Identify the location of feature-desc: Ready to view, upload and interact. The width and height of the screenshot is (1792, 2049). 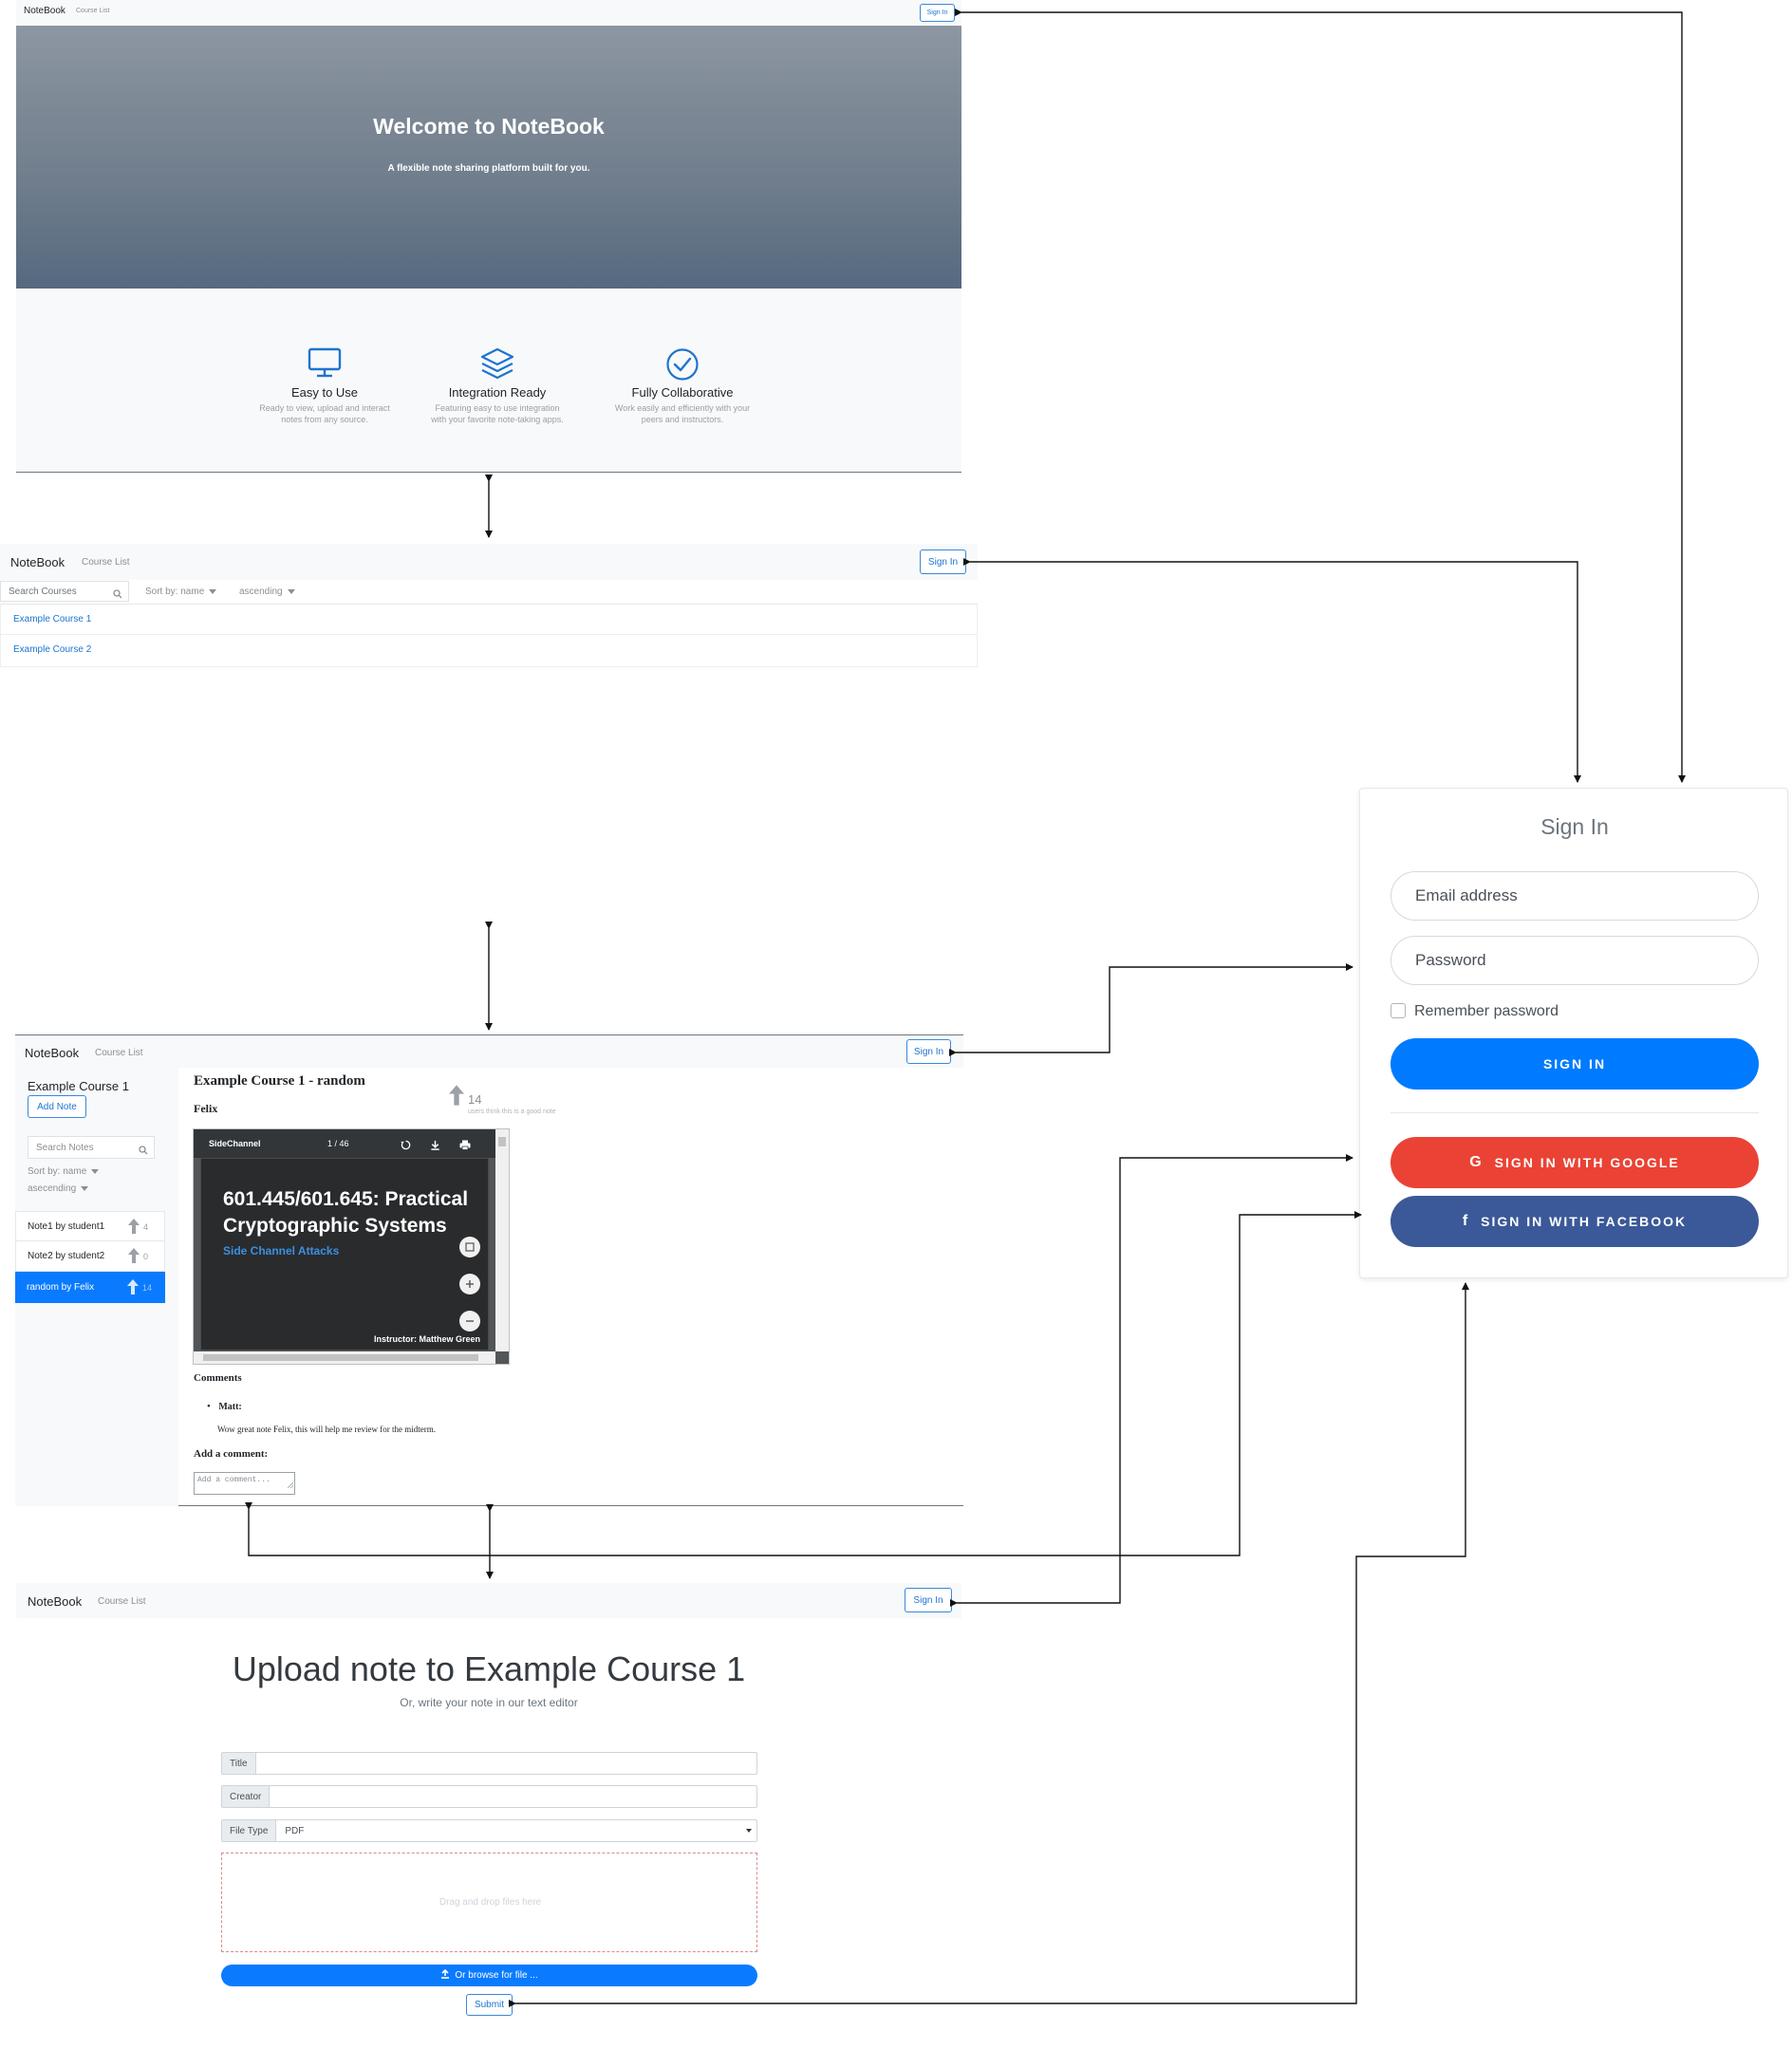
(324, 408).